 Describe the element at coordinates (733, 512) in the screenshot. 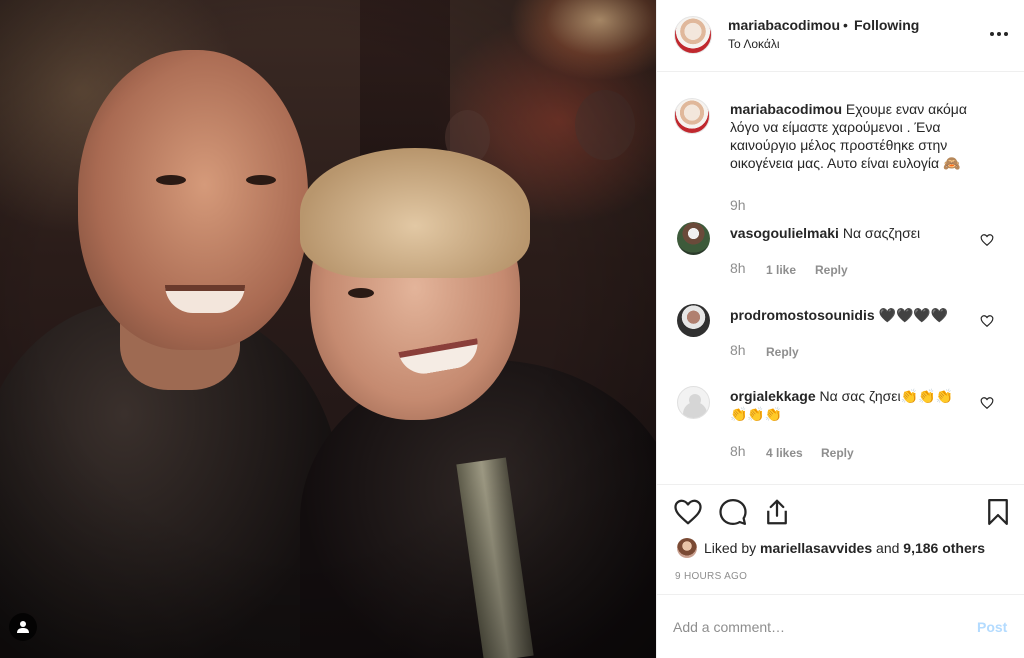

I see `comment-icon` at that location.